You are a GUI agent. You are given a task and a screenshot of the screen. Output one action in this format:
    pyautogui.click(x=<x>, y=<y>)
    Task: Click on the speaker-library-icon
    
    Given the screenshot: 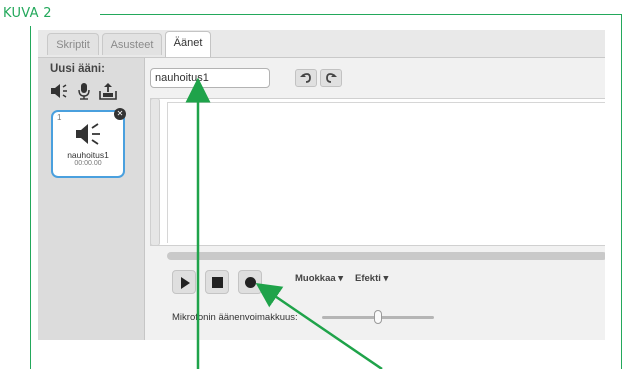 What is the action you would take?
    pyautogui.click(x=60, y=91)
    